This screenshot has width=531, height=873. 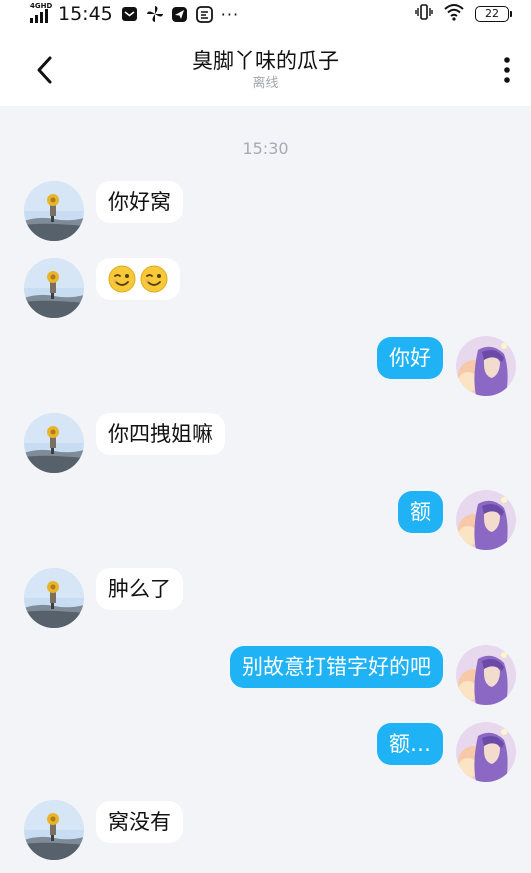 I want to click on vibrate-icon, so click(x=424, y=14).